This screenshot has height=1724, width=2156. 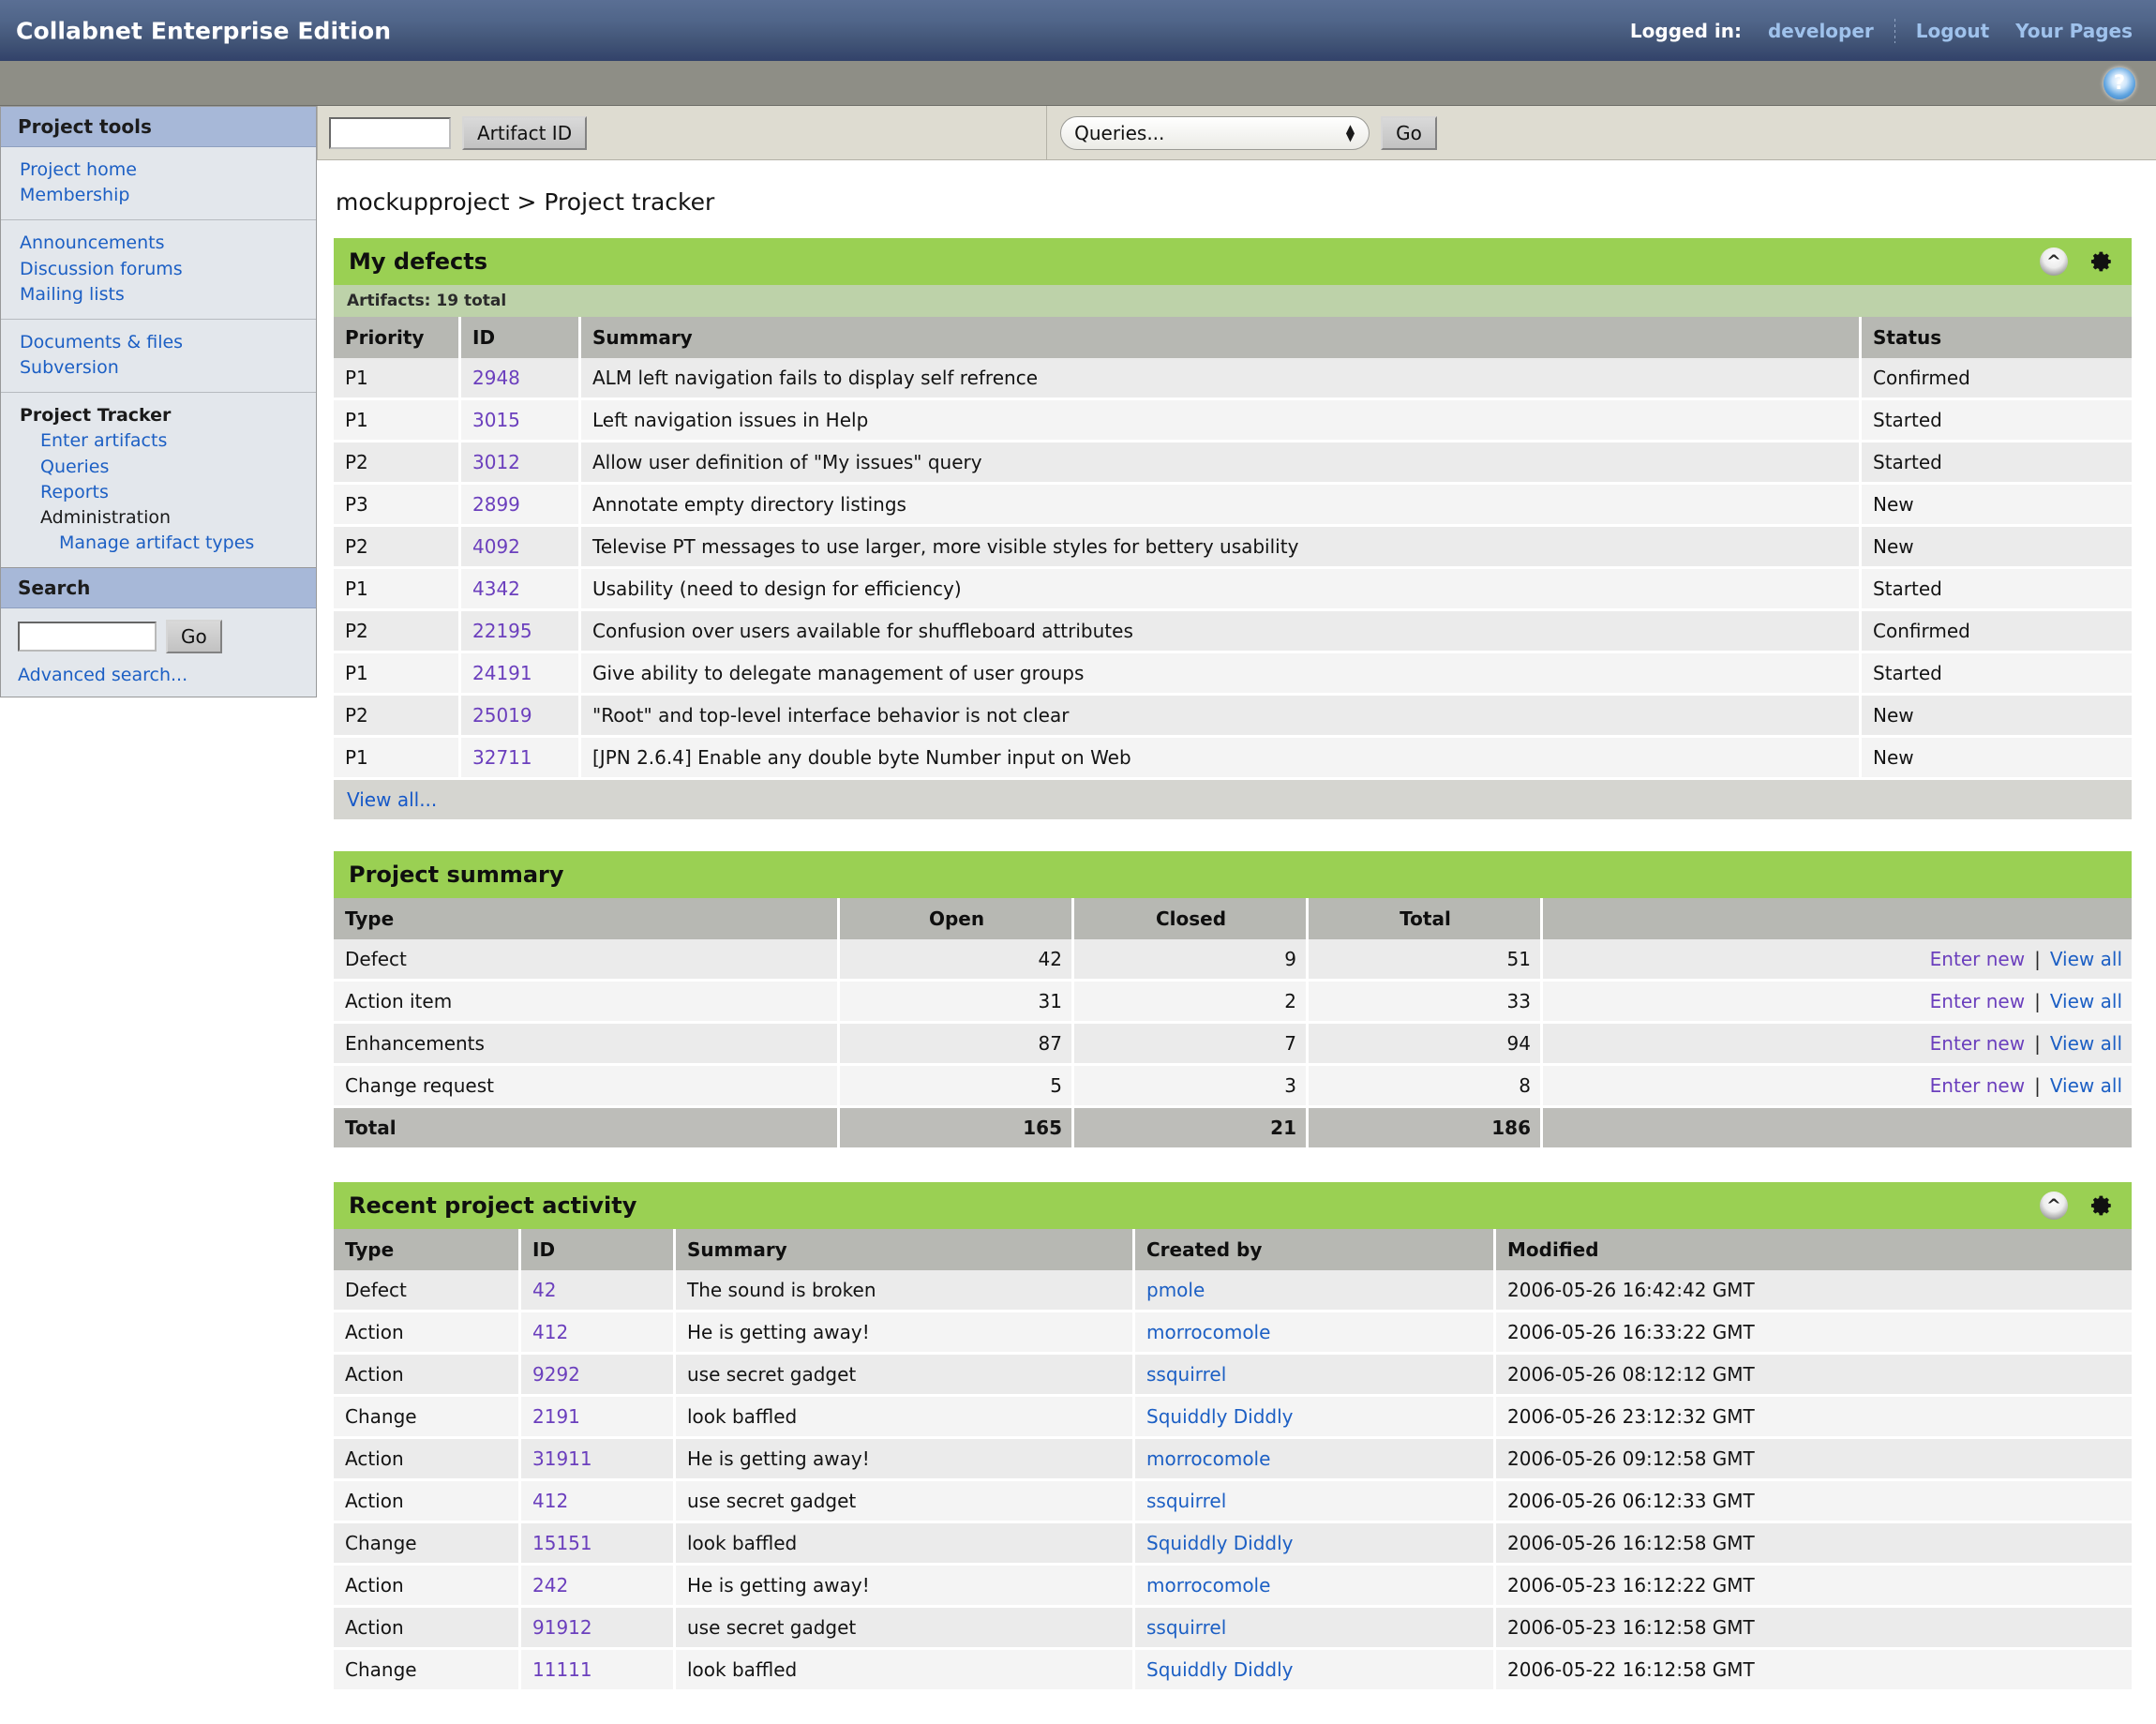 What do you see at coordinates (2074, 31) in the screenshot?
I see `your-pages-link: Your Pages` at bounding box center [2074, 31].